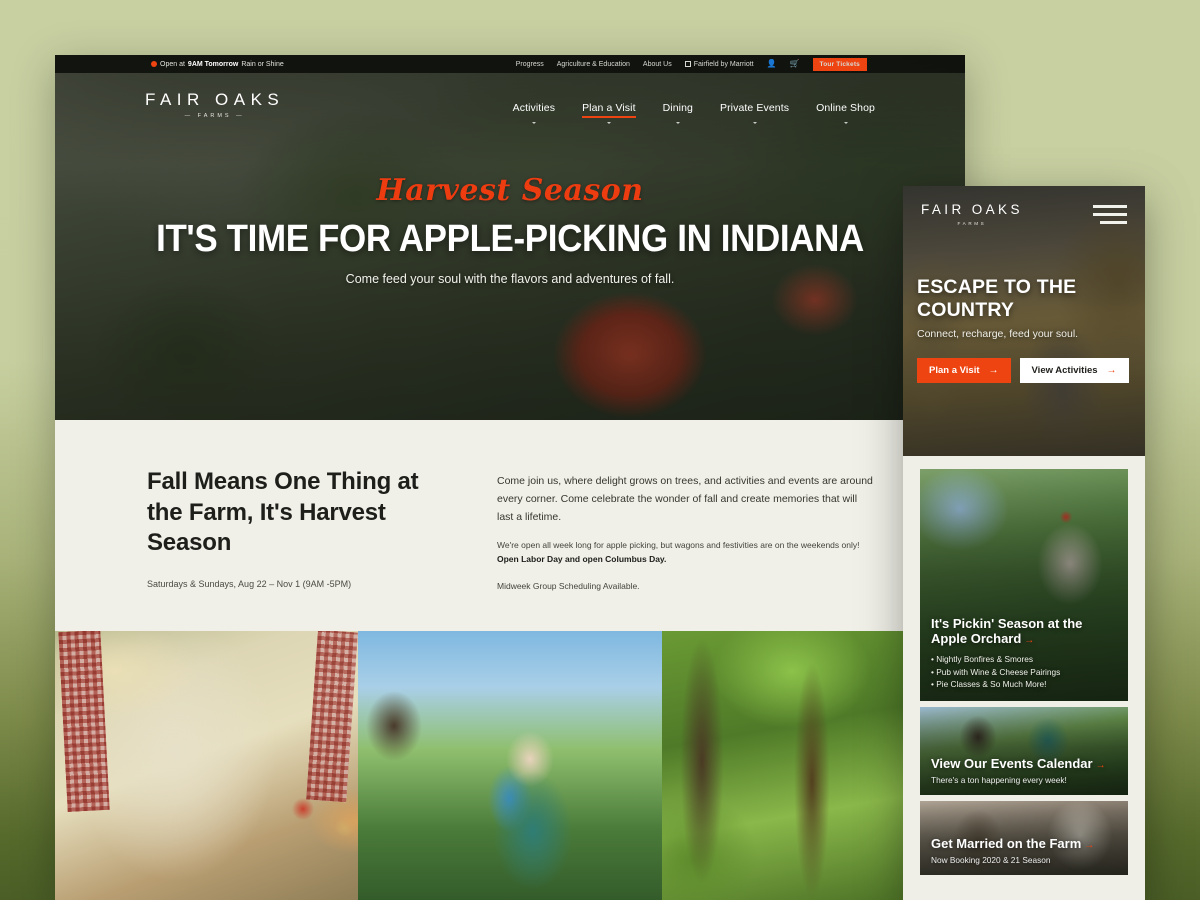 The height and width of the screenshot is (900, 1200). I want to click on card-title-text: It's Pickin' Season at the Apple Orchard, so click(1007, 631).